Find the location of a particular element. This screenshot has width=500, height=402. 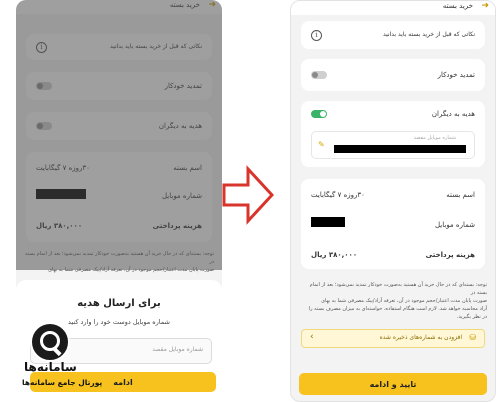

gift-label: هدیه به دیگران is located at coordinates (453, 114).